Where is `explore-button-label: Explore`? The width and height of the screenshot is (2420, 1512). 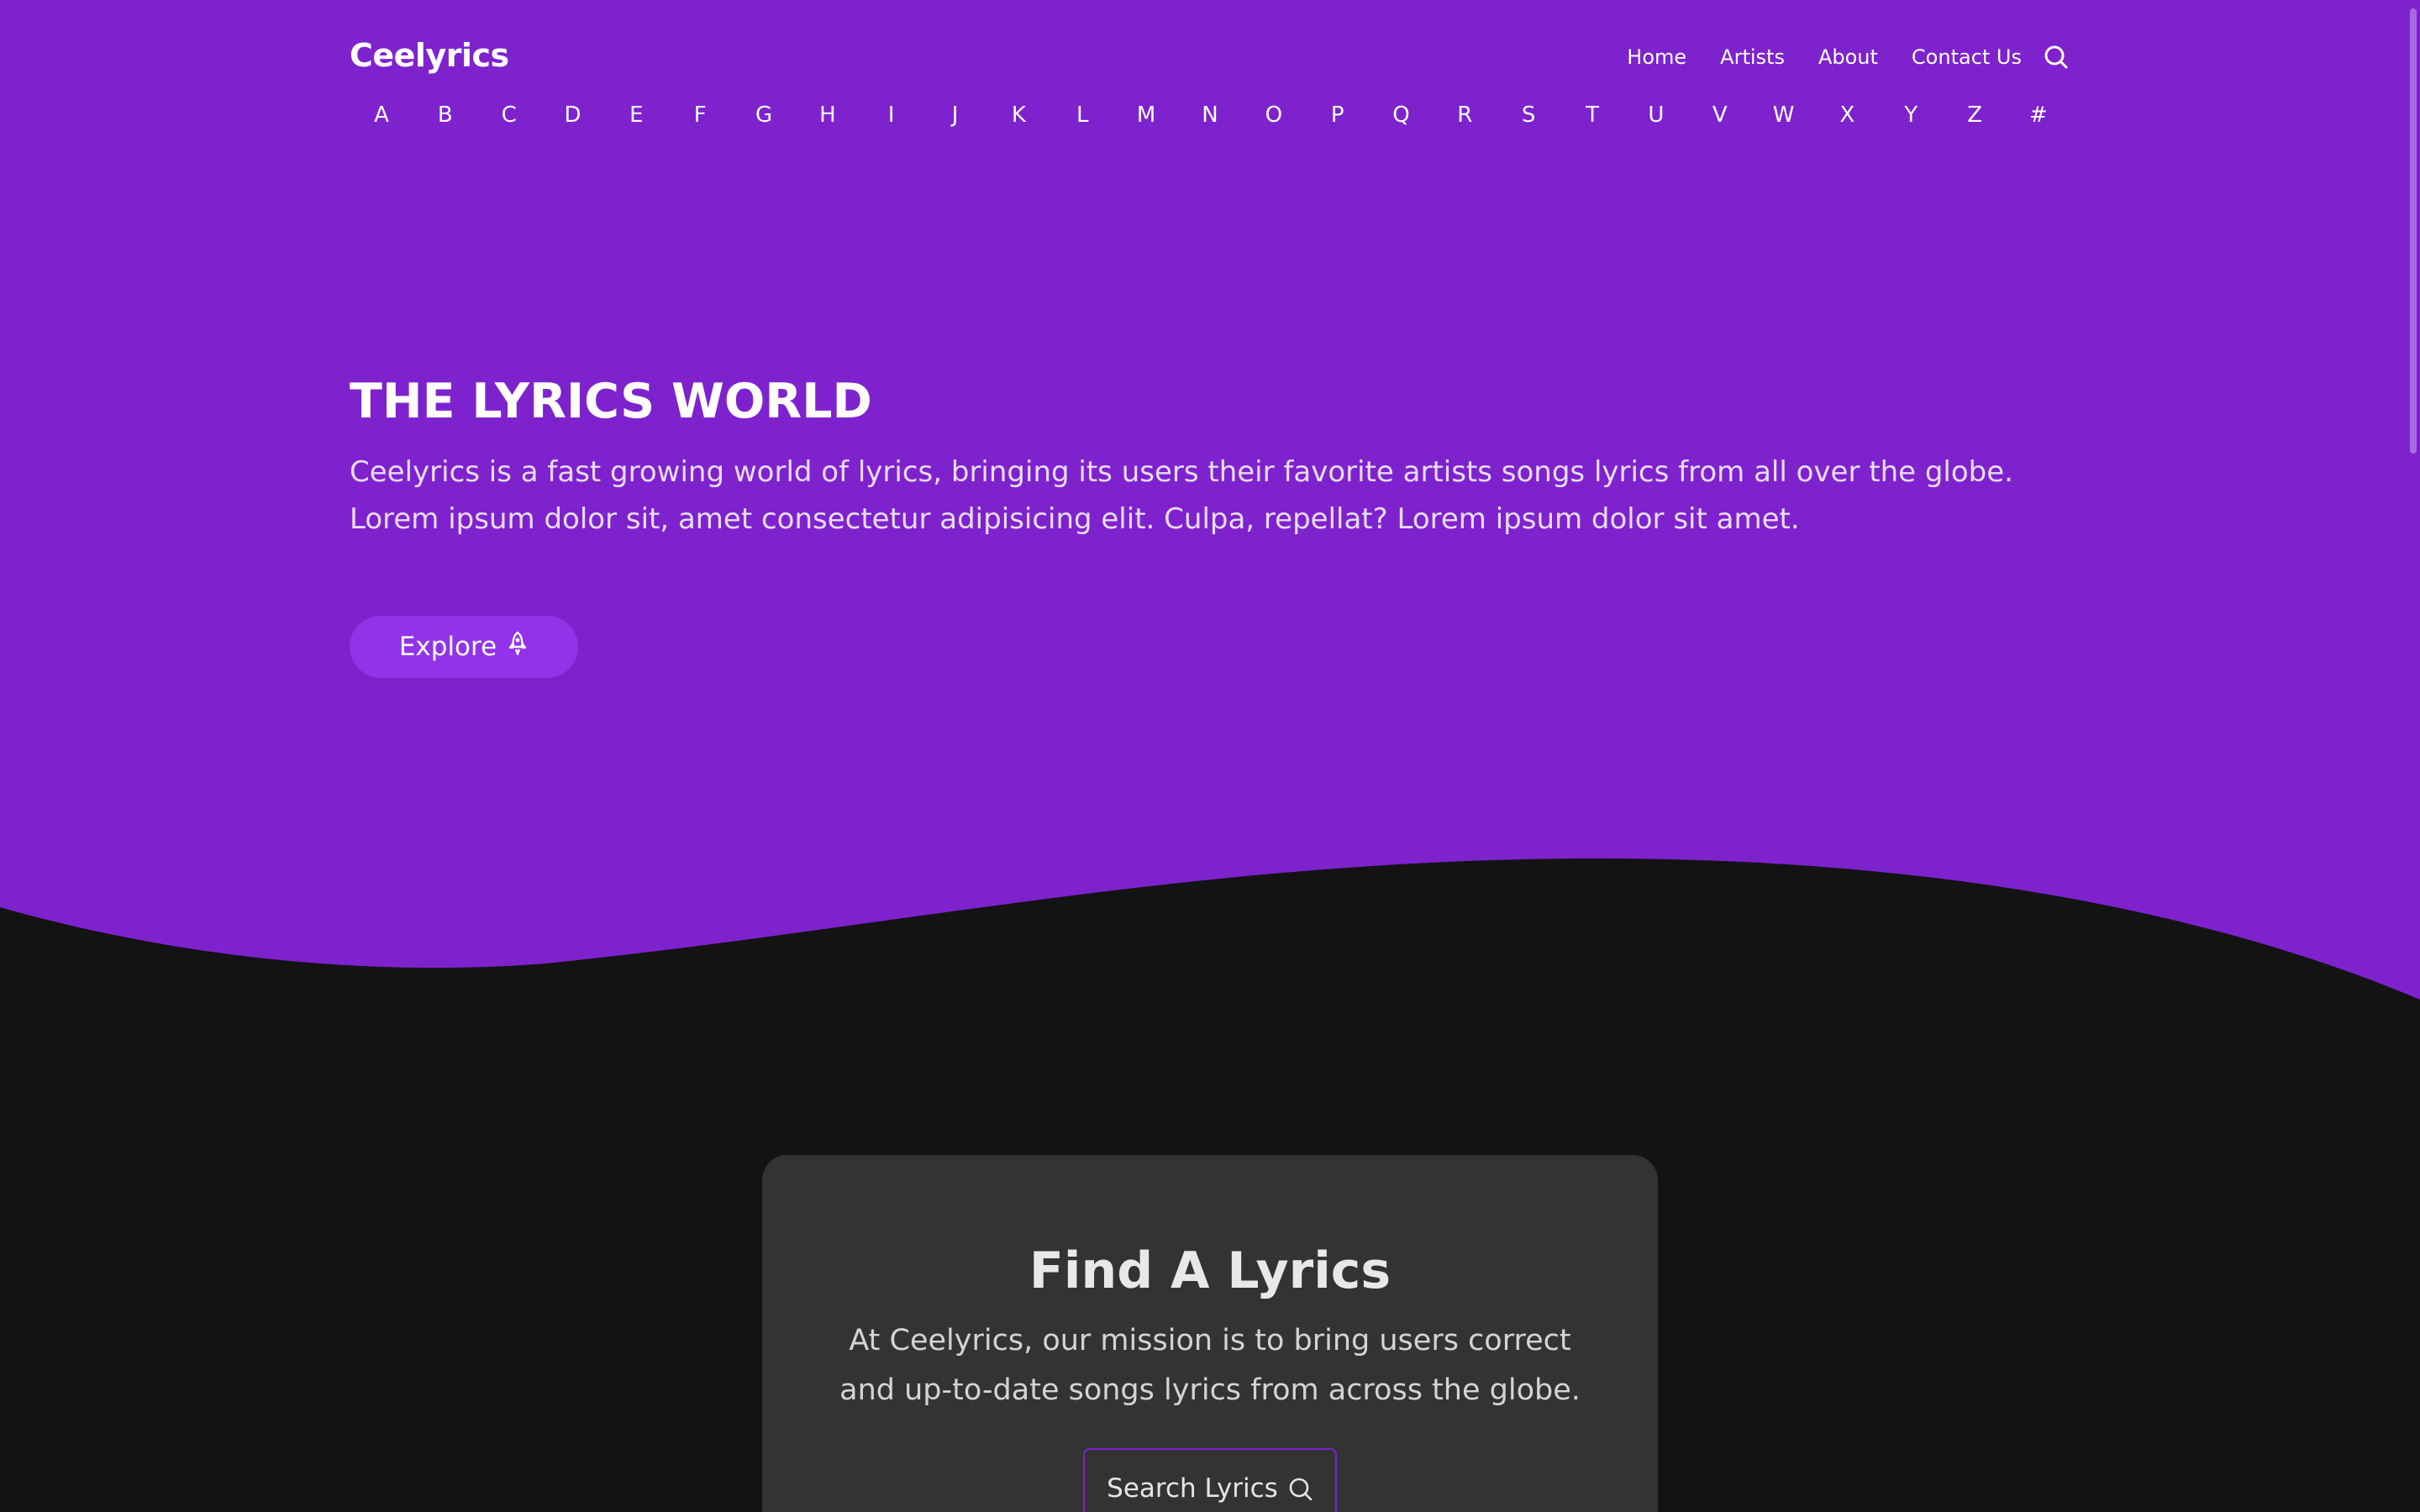
explore-button-label: Explore is located at coordinates (448, 647).